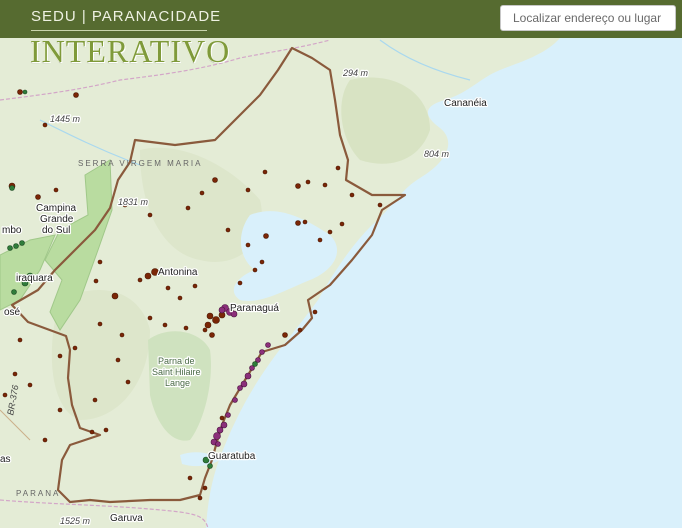 This screenshot has height=528, width=682. I want to click on label-grande: Grande, so click(57, 219).